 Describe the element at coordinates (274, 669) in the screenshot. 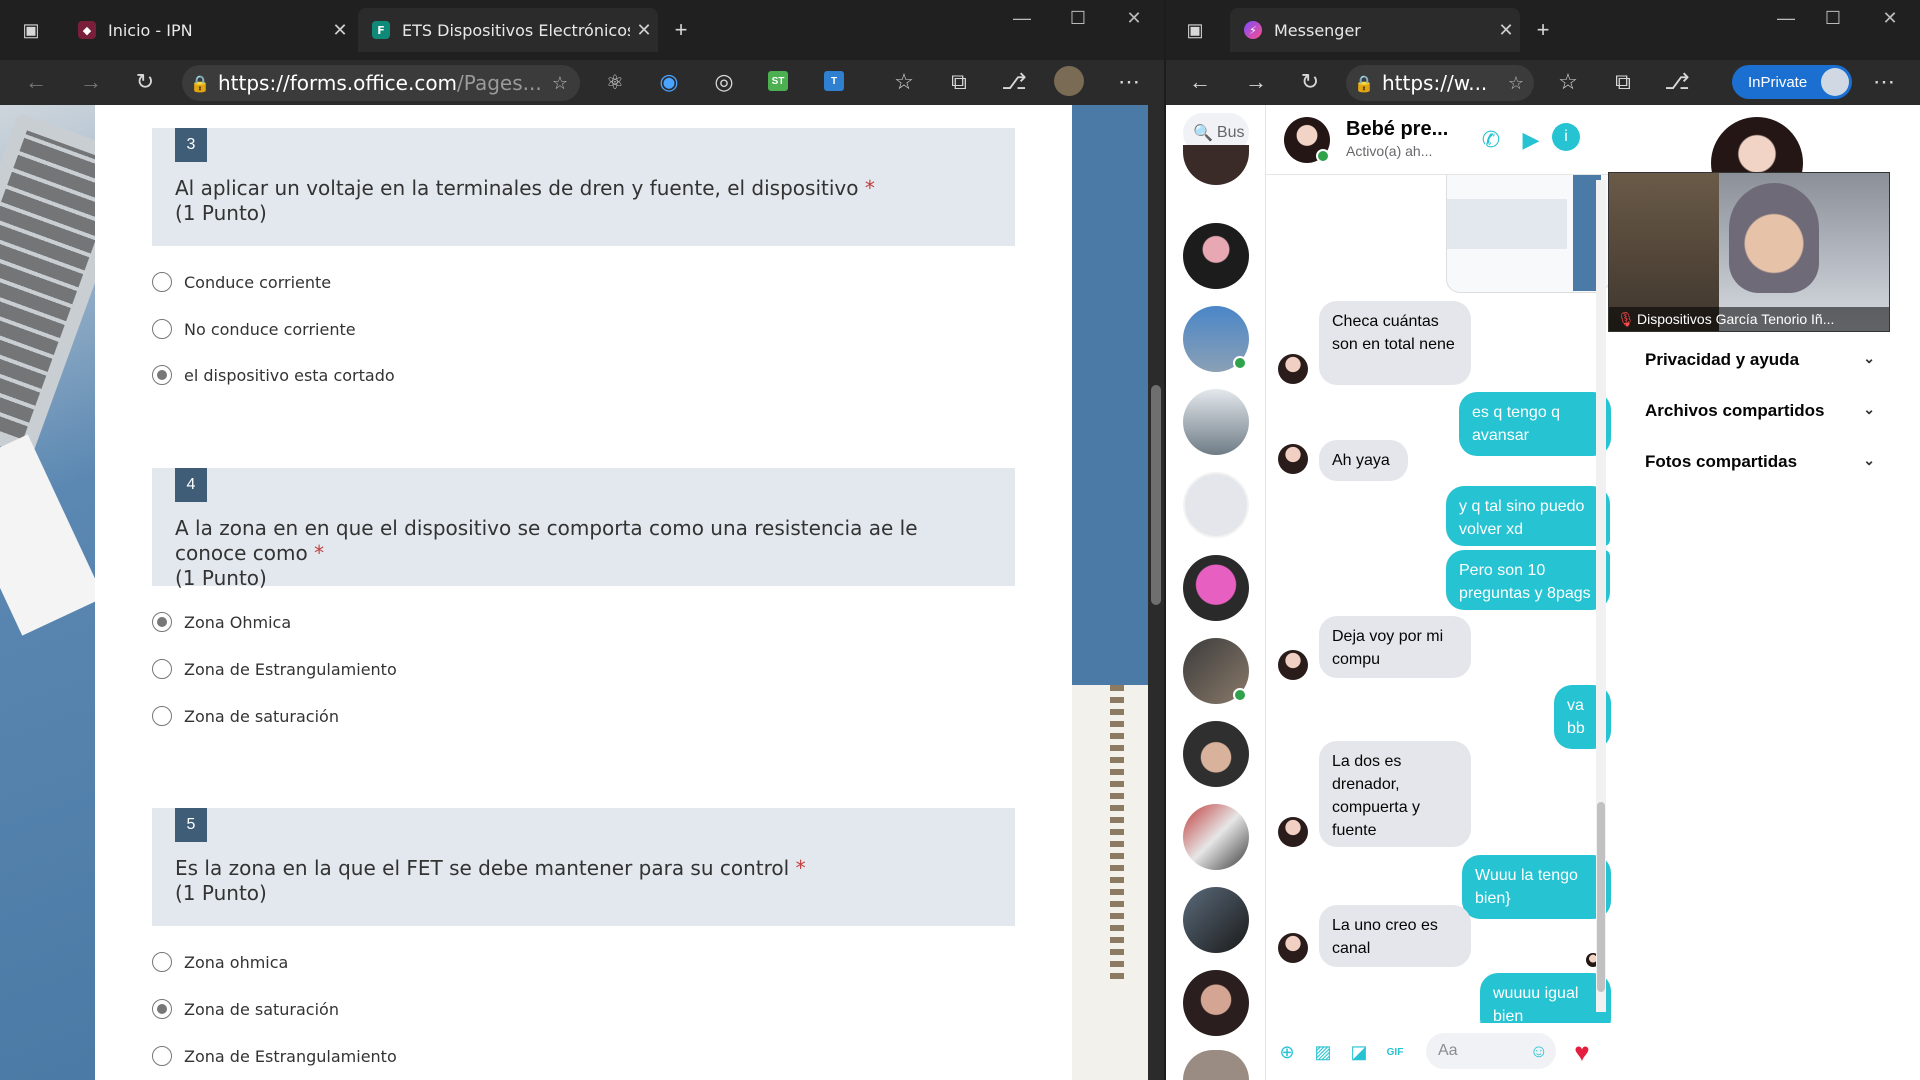

I see `q4-option-2: Zona de Estrangulamiento` at that location.